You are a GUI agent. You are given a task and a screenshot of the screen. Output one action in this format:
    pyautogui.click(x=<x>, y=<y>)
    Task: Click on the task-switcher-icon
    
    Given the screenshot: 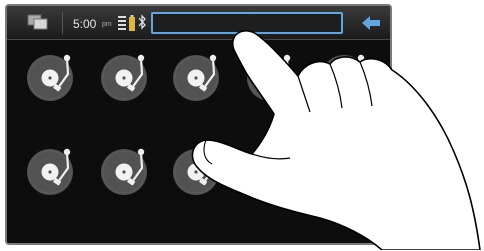 What is the action you would take?
    pyautogui.click(x=38, y=22)
    